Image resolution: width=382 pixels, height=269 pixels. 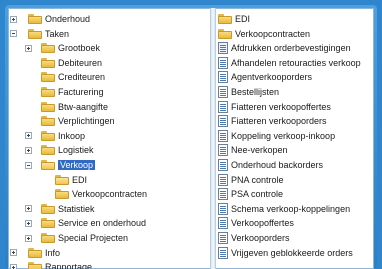 What do you see at coordinates (76, 150) in the screenshot?
I see `tree-item-label: Logistiek` at bounding box center [76, 150].